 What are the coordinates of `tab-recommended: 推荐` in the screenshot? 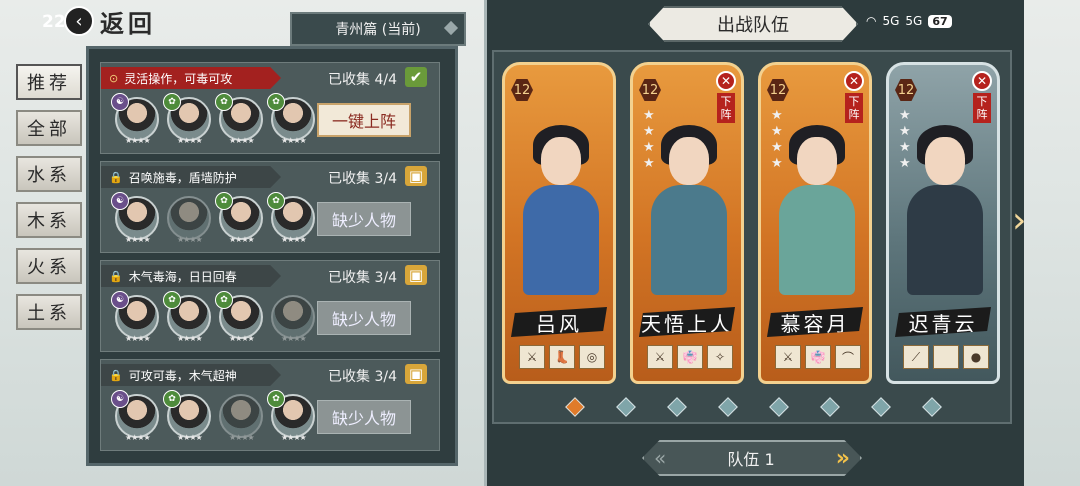 It's located at (49, 82).